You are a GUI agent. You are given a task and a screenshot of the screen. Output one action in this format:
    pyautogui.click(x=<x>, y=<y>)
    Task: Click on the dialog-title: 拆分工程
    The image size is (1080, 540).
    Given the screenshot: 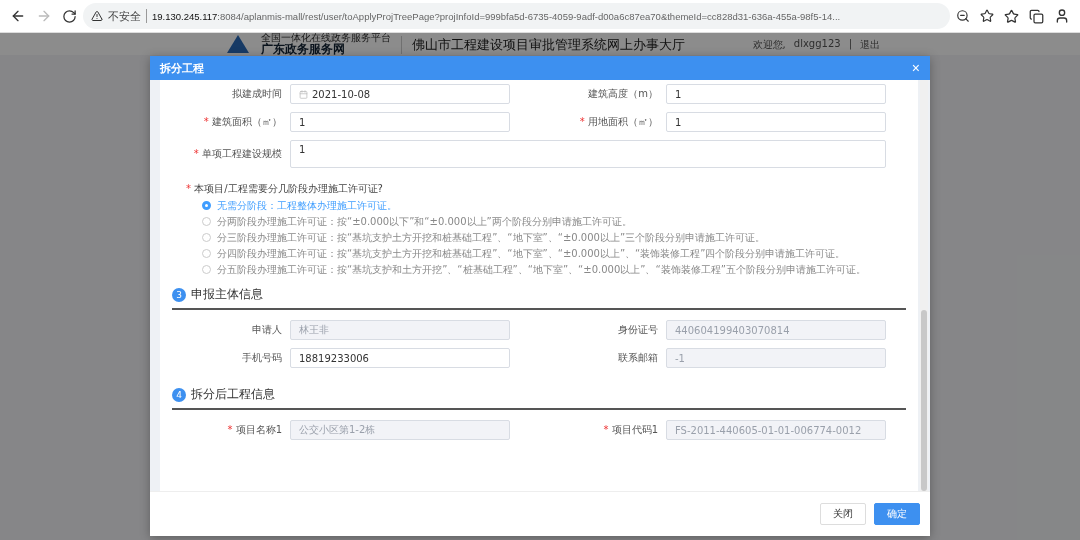 What is the action you would take?
    pyautogui.click(x=182, y=68)
    